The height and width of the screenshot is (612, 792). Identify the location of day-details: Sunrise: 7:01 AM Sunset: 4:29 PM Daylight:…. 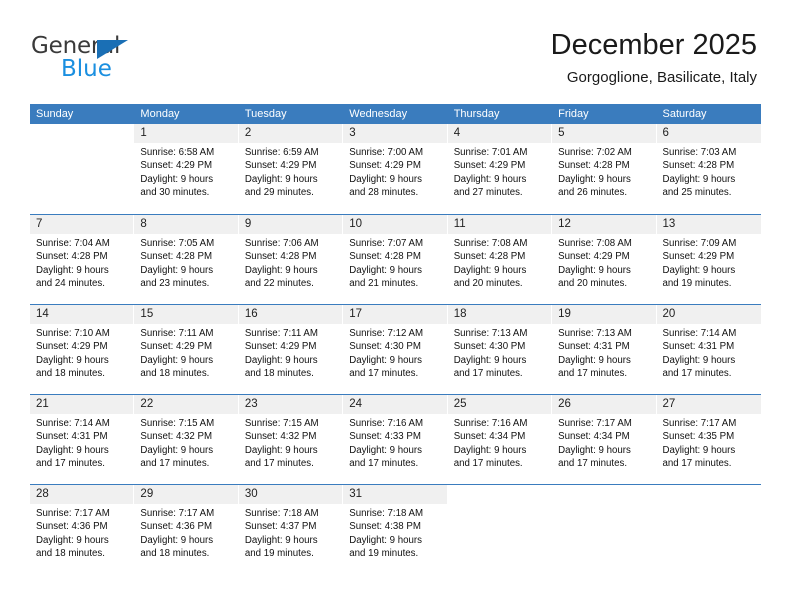
(499, 171).